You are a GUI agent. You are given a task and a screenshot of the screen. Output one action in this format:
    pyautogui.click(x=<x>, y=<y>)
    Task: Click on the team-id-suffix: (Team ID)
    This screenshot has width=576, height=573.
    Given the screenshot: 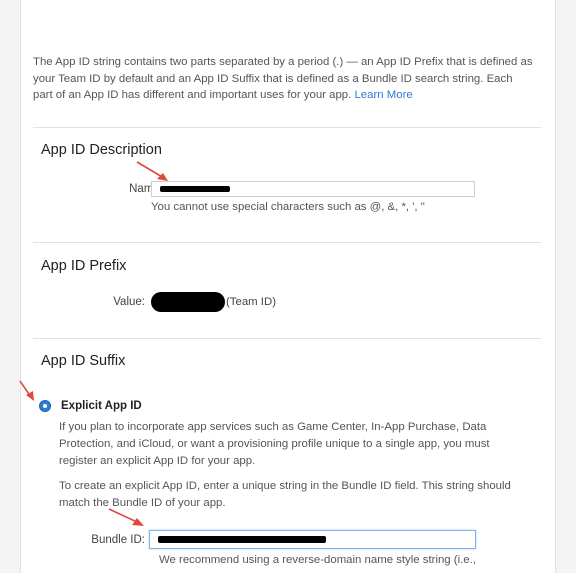 What is the action you would take?
    pyautogui.click(x=251, y=302)
    